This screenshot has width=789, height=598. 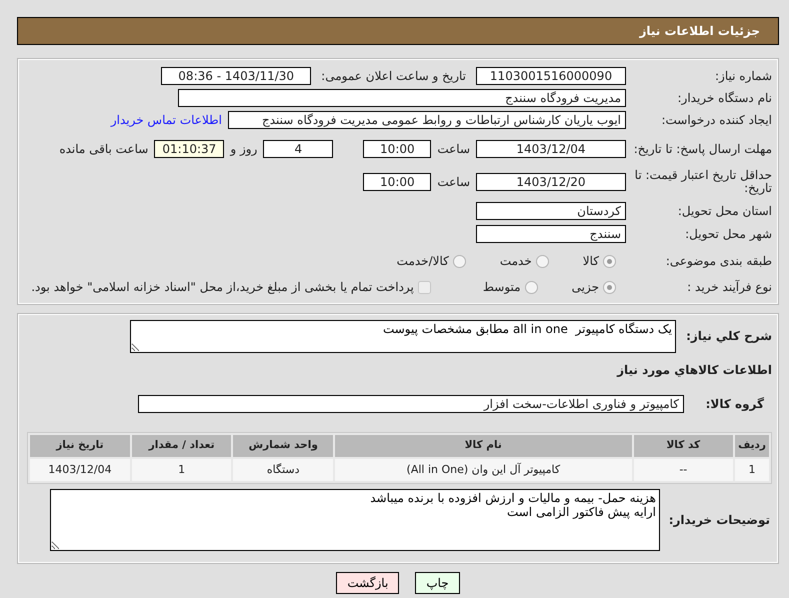 I want to click on option-label: متوسط, so click(x=501, y=287).